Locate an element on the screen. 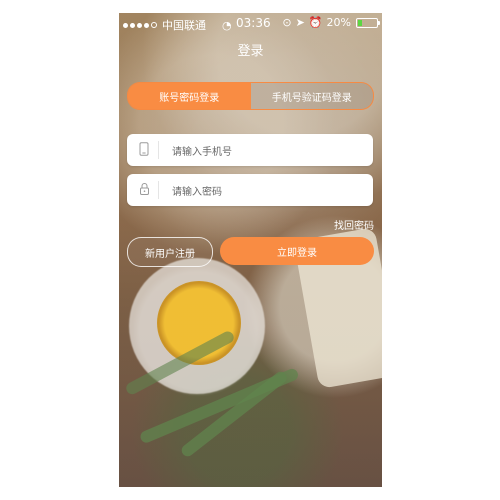 This screenshot has width=500, height=500. clock: 03:36 is located at coordinates (253, 23).